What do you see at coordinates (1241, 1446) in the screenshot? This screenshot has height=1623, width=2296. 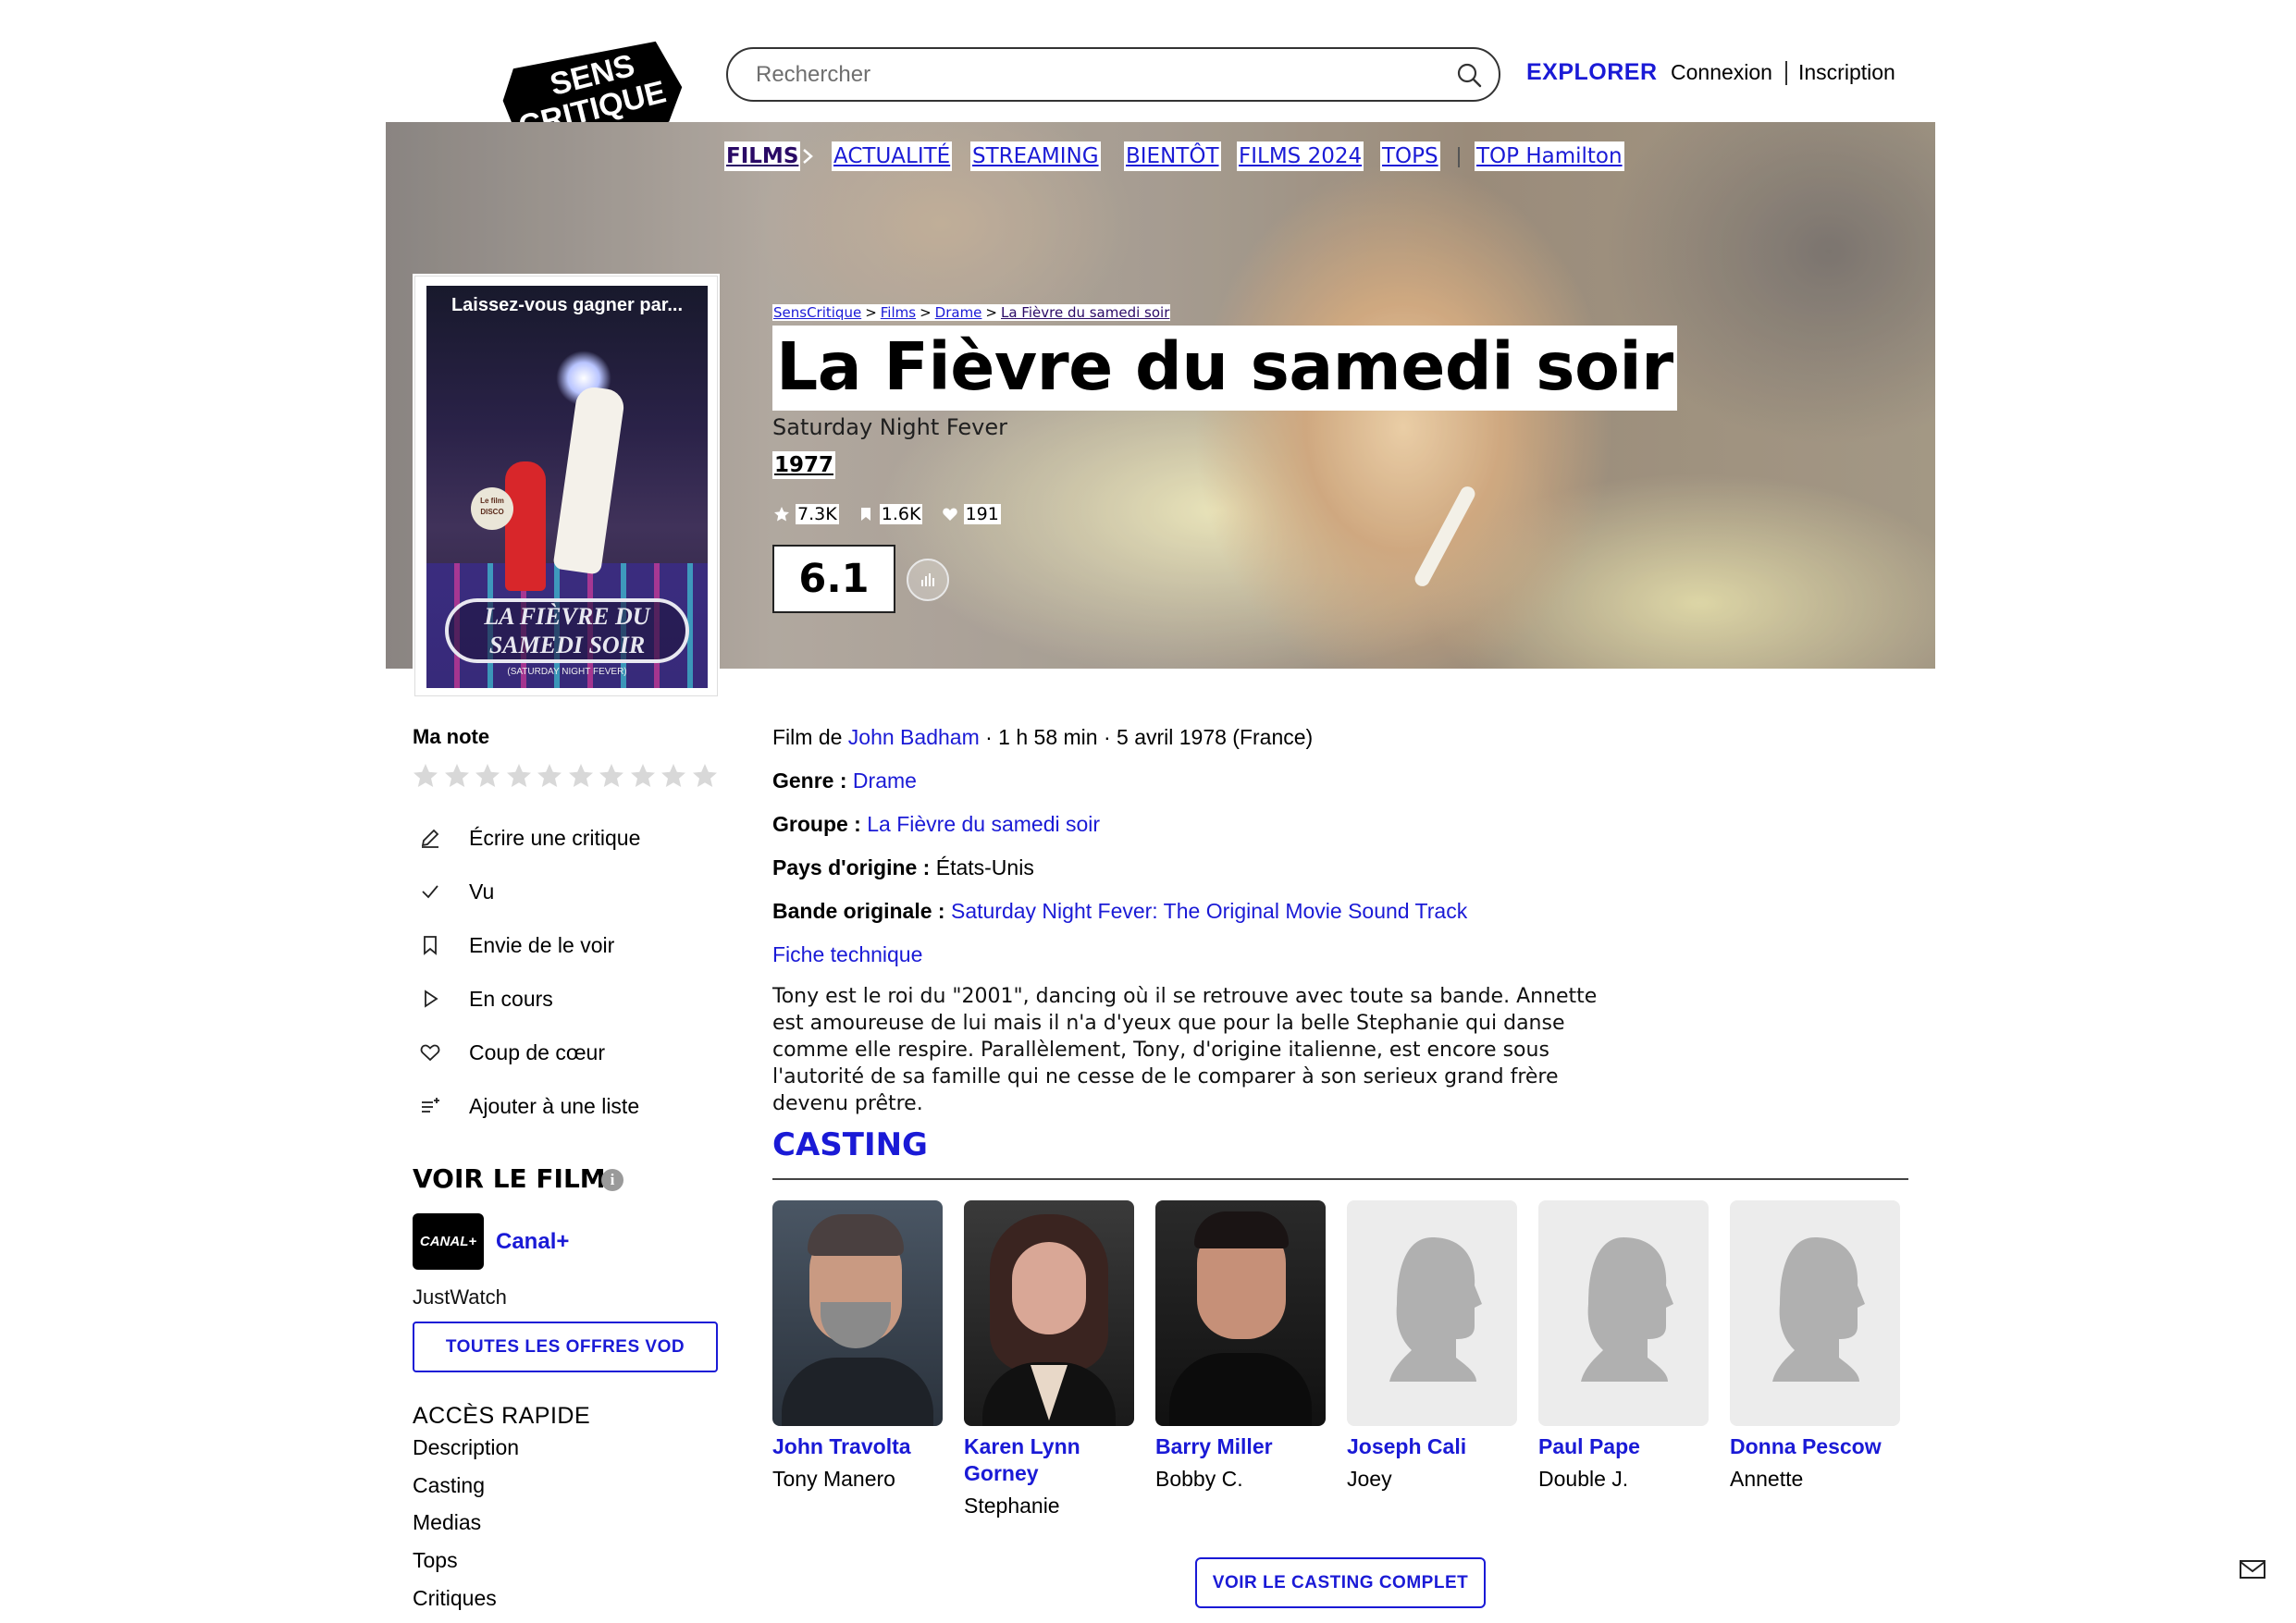 I see `cast-name: Barry Miller` at bounding box center [1241, 1446].